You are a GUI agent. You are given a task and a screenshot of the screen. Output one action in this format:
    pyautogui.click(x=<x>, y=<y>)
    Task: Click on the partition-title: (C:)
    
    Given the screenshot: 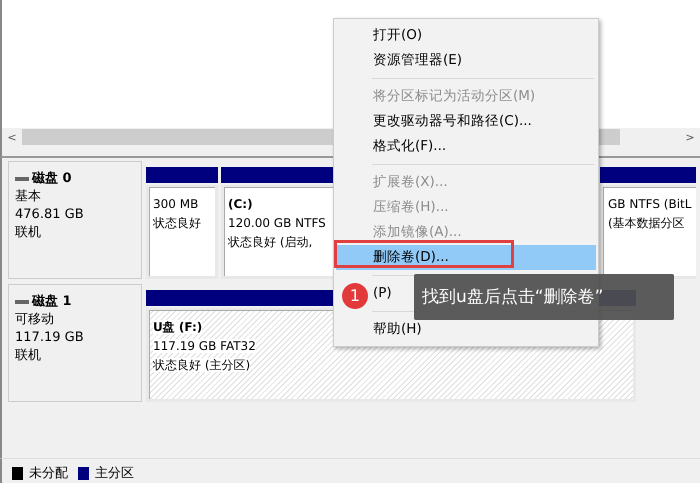 What is the action you would take?
    pyautogui.click(x=240, y=204)
    